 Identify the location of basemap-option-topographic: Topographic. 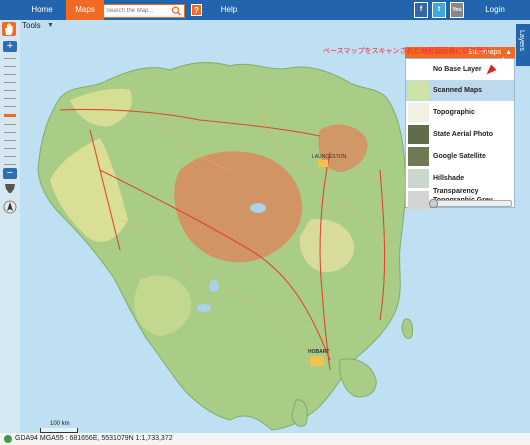
(460, 112).